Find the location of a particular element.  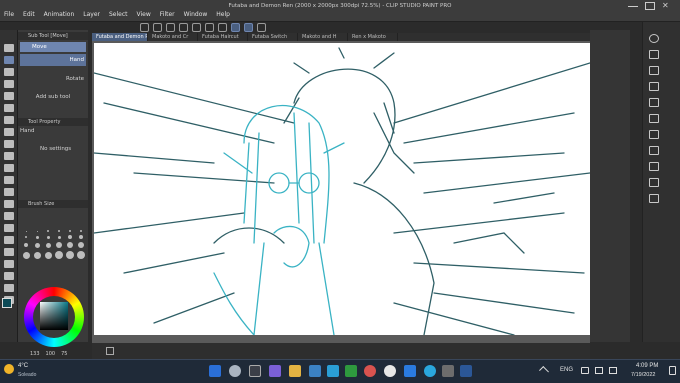

add-sub-tool-button: Add sub tool is located at coordinates (53, 97).